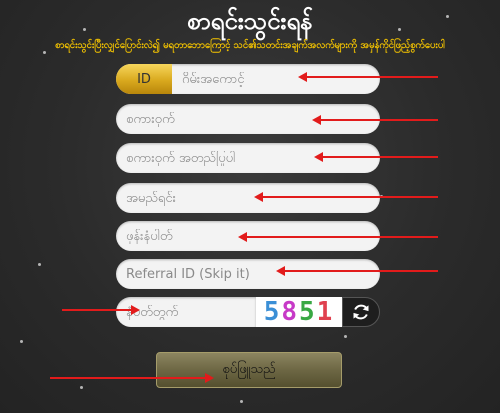 The image size is (500, 413). I want to click on captcha-image: 5 8 5 1, so click(299, 312).